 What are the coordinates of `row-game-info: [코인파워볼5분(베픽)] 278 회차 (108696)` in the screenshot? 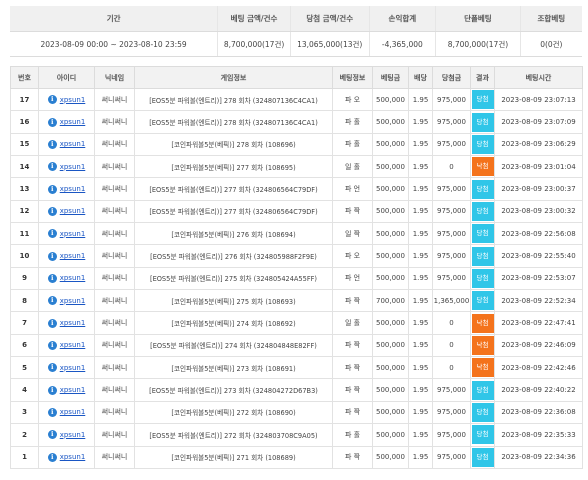 It's located at (233, 144).